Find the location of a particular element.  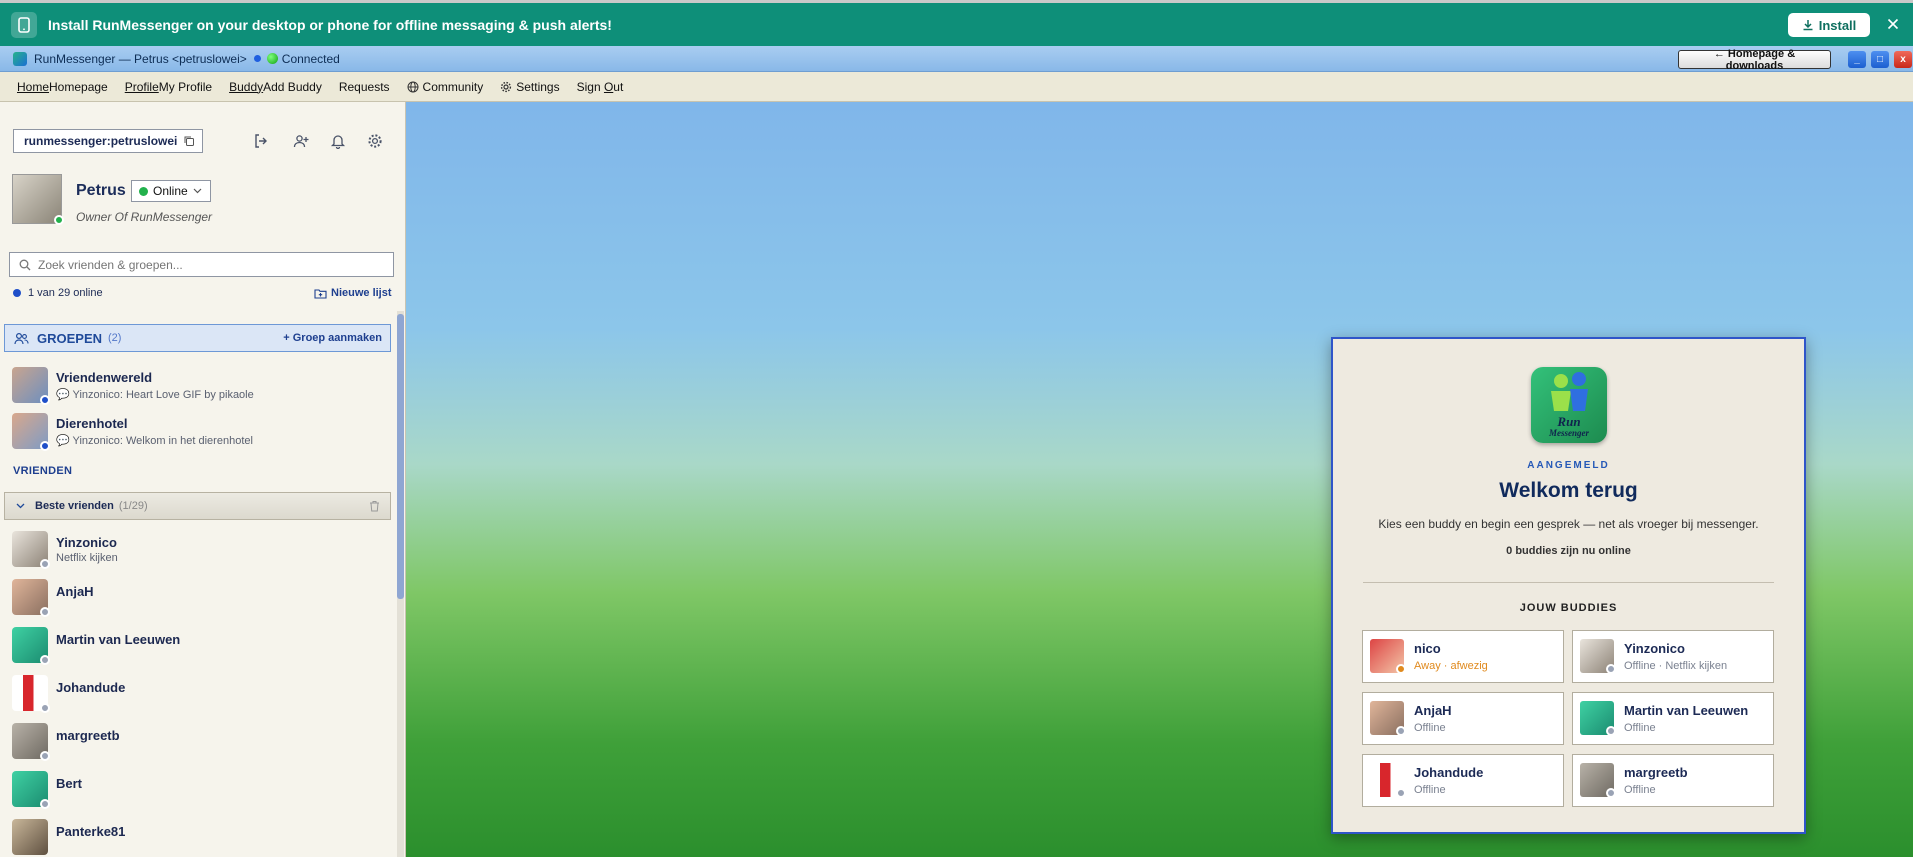

buddy-card: Martin van Leeuwen Offline is located at coordinates (1673, 718).